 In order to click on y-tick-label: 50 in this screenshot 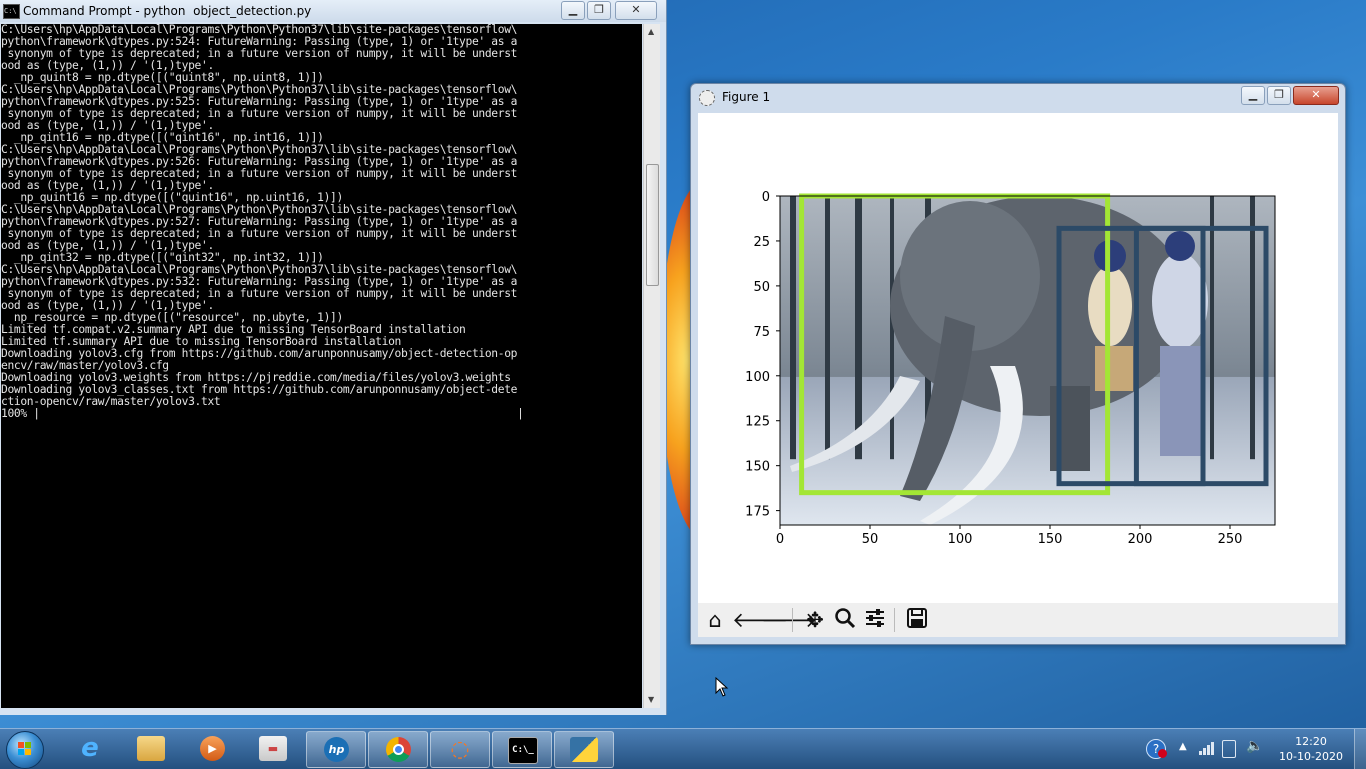, I will do `click(761, 287)`.